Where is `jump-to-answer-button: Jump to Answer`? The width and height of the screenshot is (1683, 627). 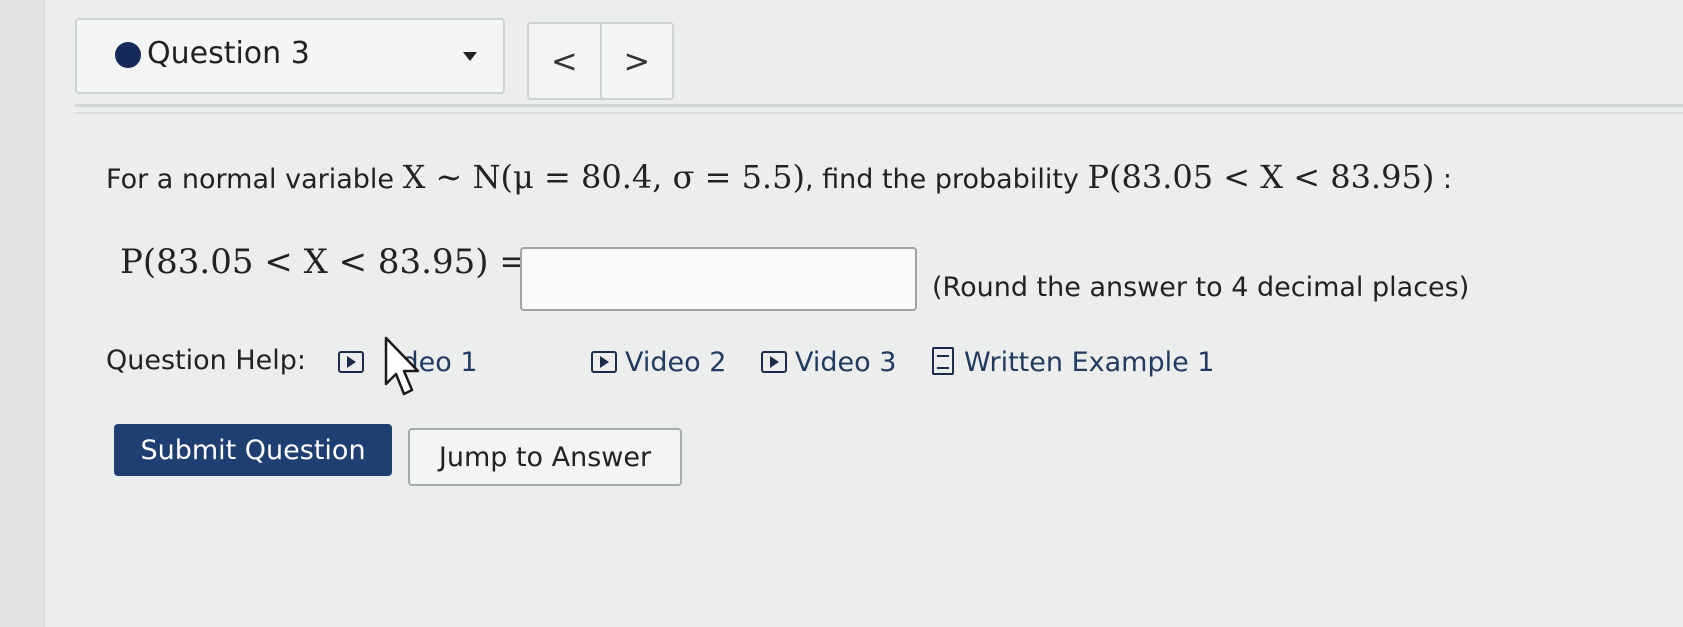
jump-to-answer-button: Jump to Answer is located at coordinates (545, 457).